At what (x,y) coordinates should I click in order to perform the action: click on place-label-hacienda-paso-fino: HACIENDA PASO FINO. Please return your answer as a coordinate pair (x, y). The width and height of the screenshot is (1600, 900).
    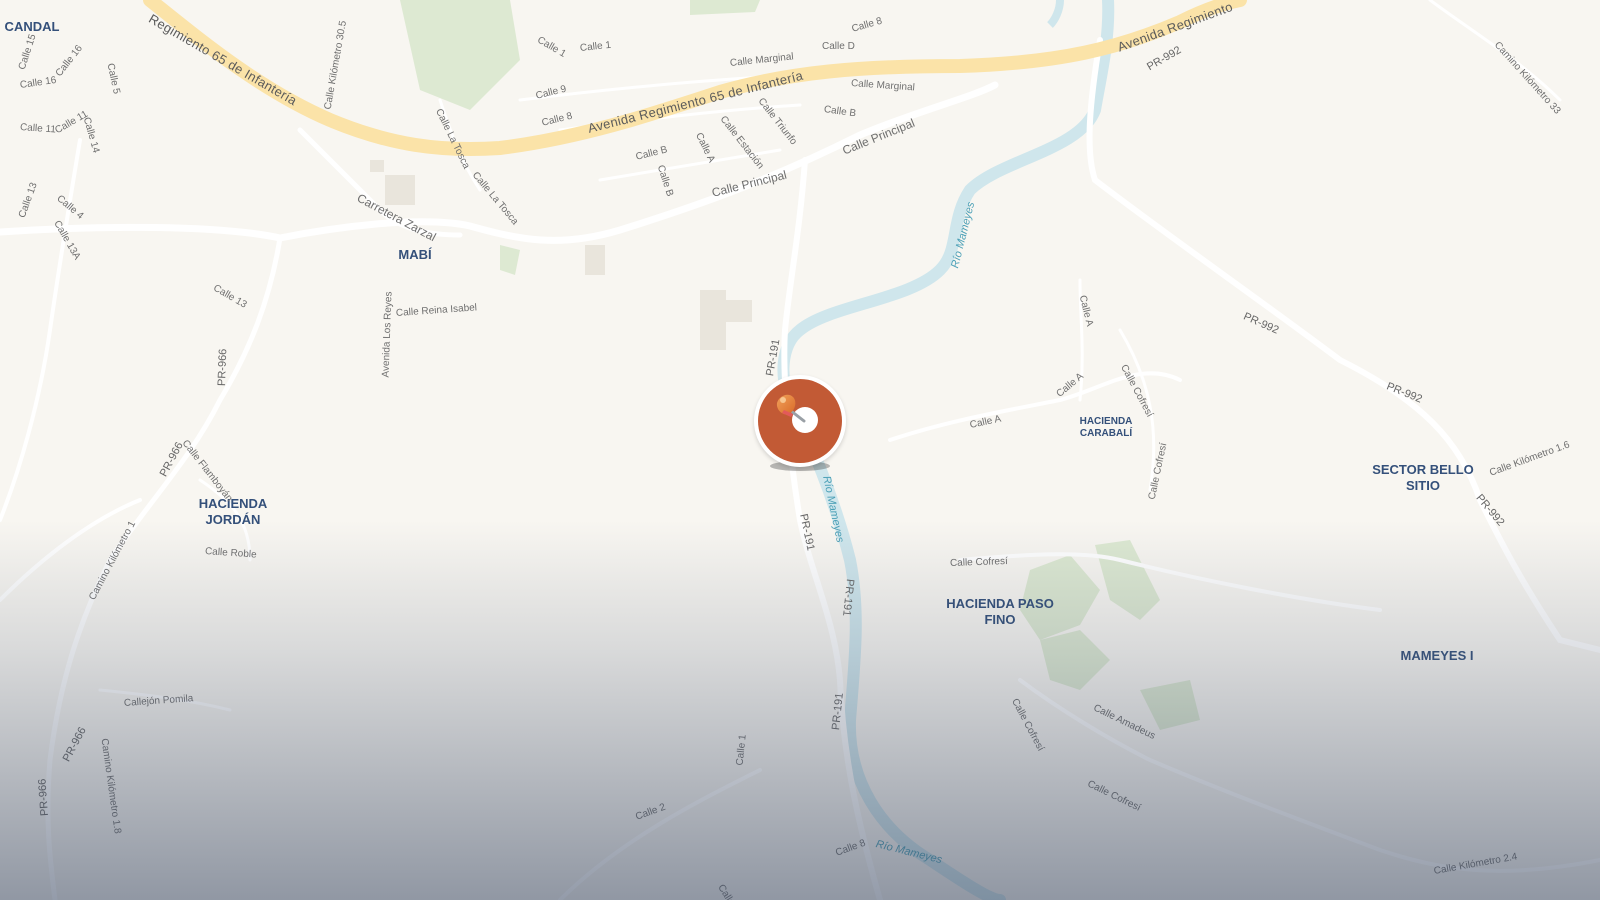
    Looking at the image, I should click on (1000, 611).